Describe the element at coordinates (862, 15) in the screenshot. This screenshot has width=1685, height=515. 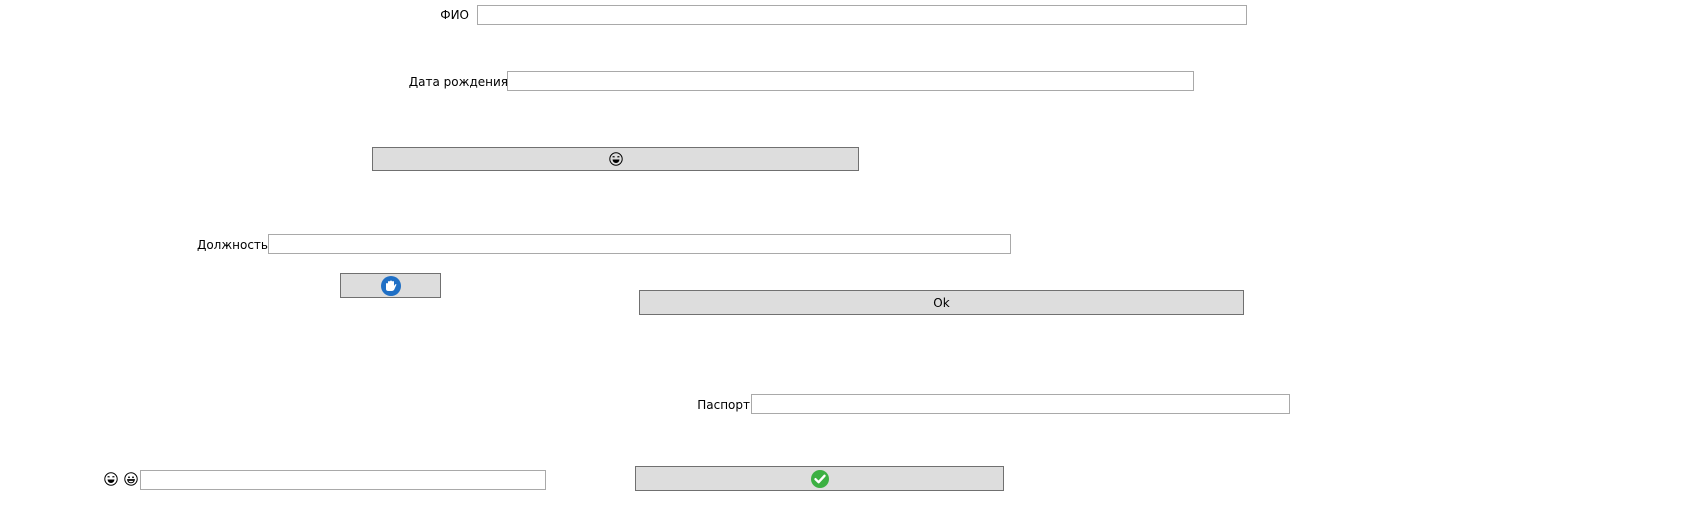
I see `fio-input` at that location.